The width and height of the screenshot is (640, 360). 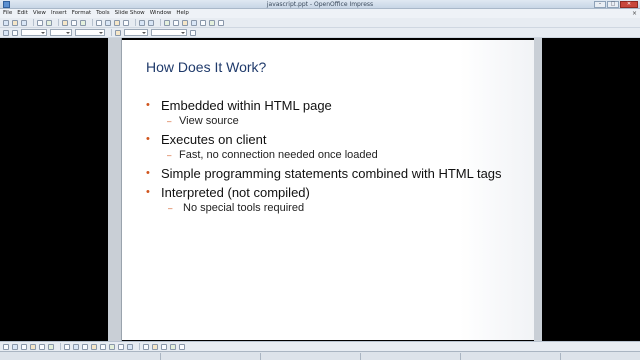 What do you see at coordinates (173, 346) in the screenshot?
I see `from-file-icon` at bounding box center [173, 346].